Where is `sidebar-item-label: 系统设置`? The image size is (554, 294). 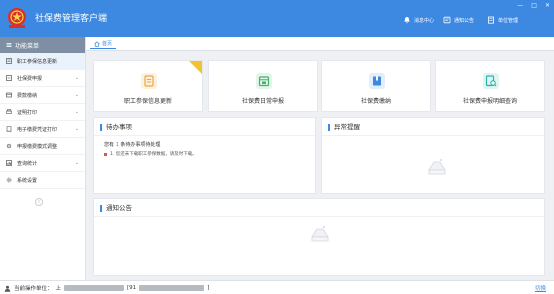 sidebar-item-label: 系统设置 is located at coordinates (27, 180).